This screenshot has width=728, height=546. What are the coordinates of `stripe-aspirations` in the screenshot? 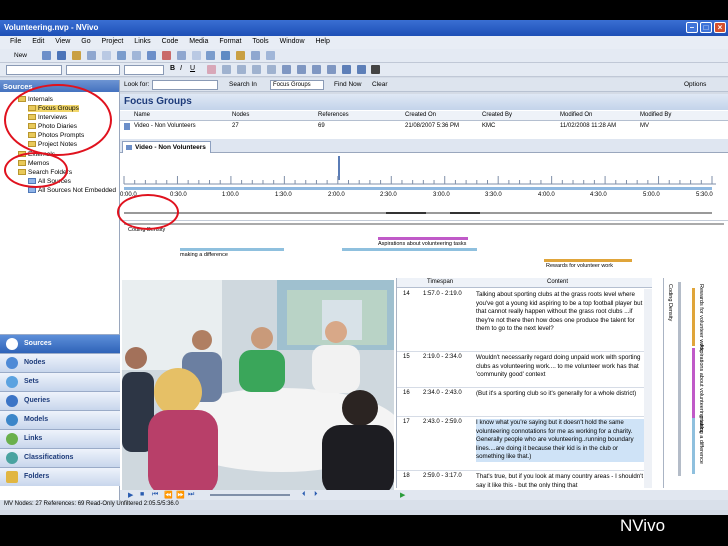 It's located at (423, 238).